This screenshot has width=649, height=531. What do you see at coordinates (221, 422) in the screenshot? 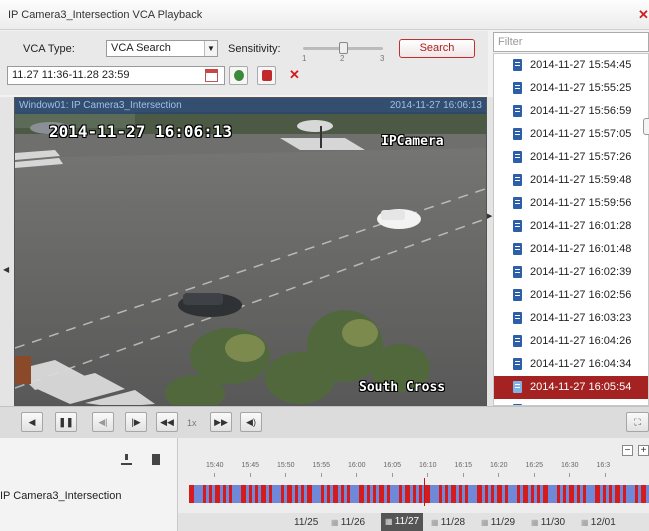
I see `speed-up-button: ▶▶` at bounding box center [221, 422].